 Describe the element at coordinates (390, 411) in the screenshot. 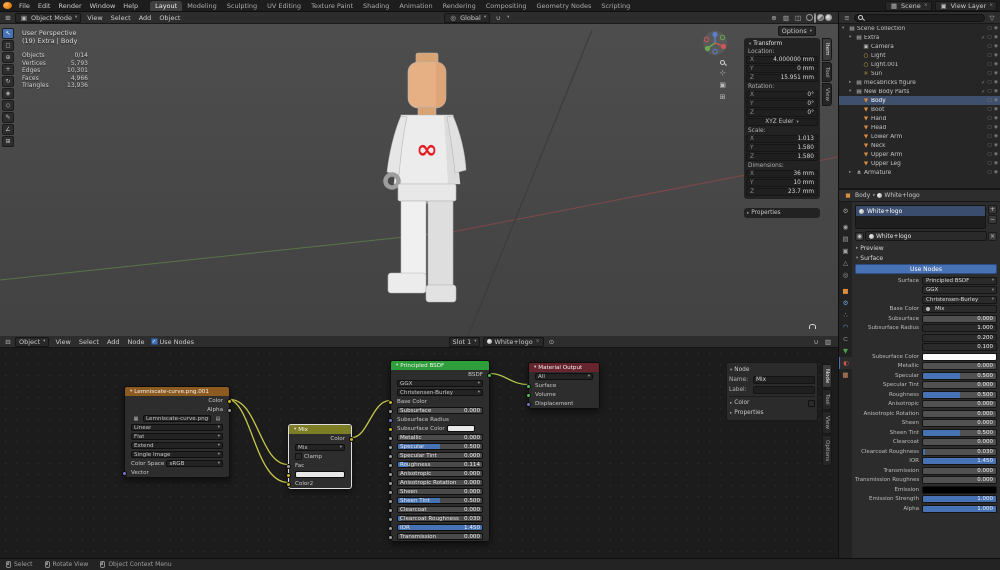

I see `subsurface-input-socket` at that location.